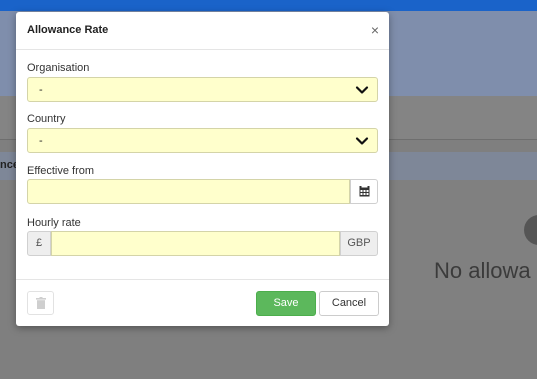 This screenshot has height=379, width=537. I want to click on close-icon: ×, so click(375, 30).